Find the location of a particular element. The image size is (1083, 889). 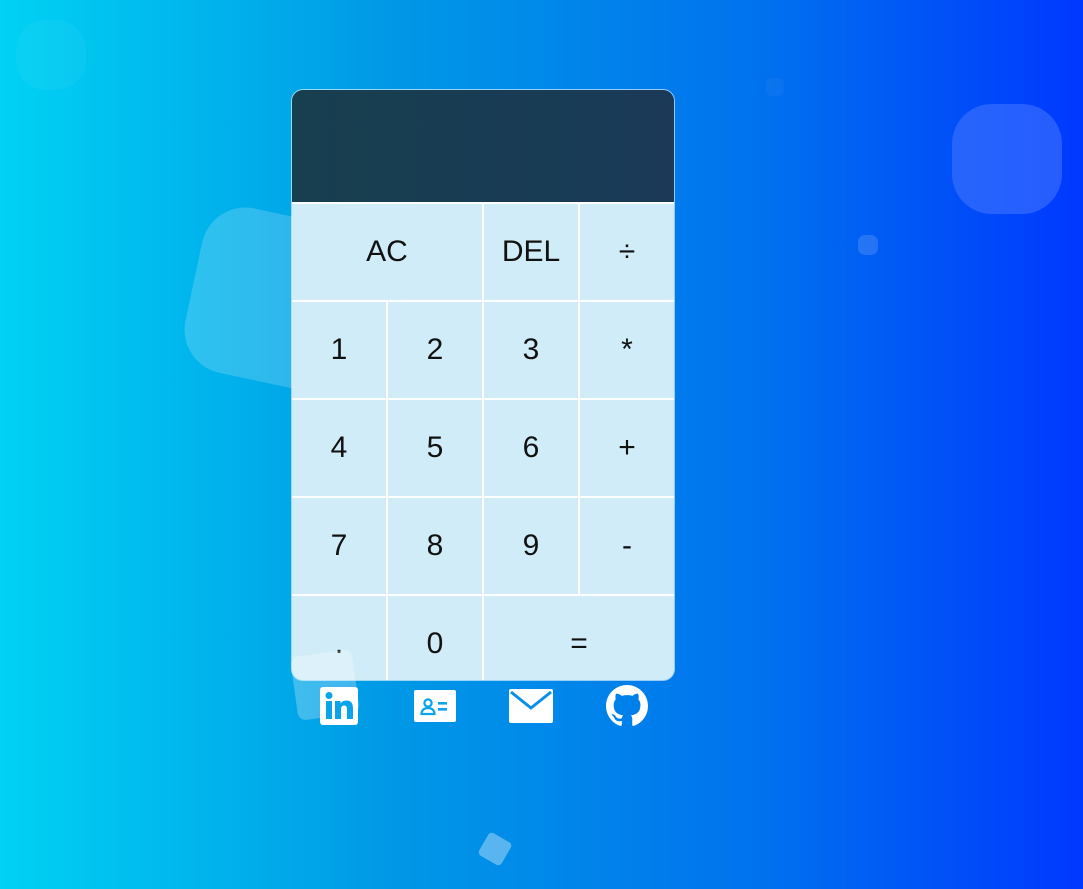

digit-2-button: 2 is located at coordinates (435, 350).